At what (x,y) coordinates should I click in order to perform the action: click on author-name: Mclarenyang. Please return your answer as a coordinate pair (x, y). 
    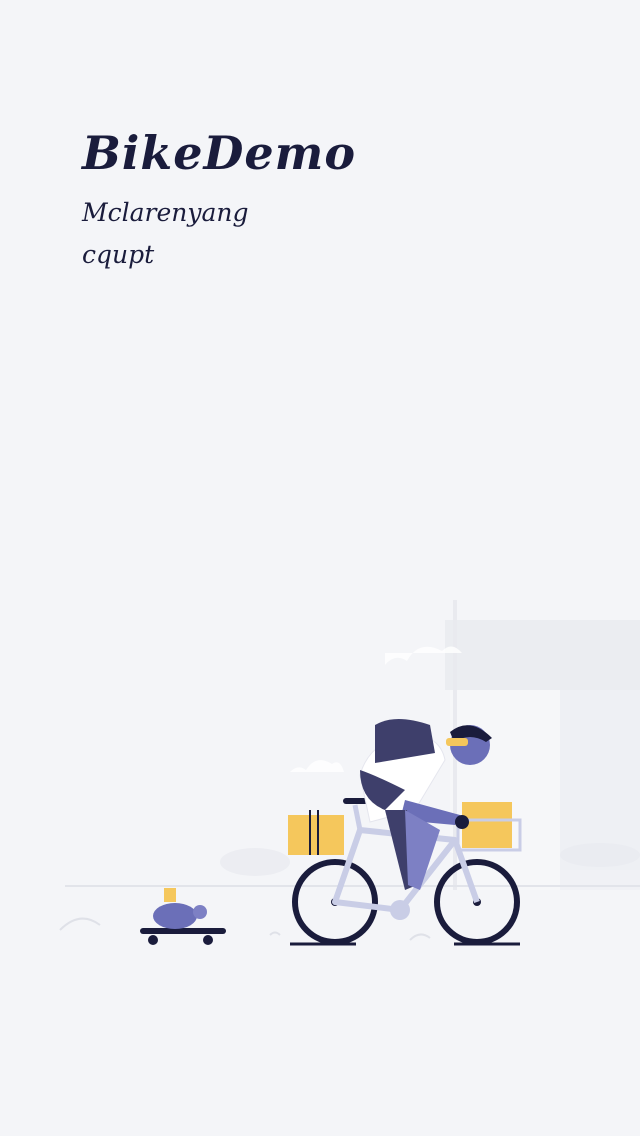
    Looking at the image, I should click on (165, 212).